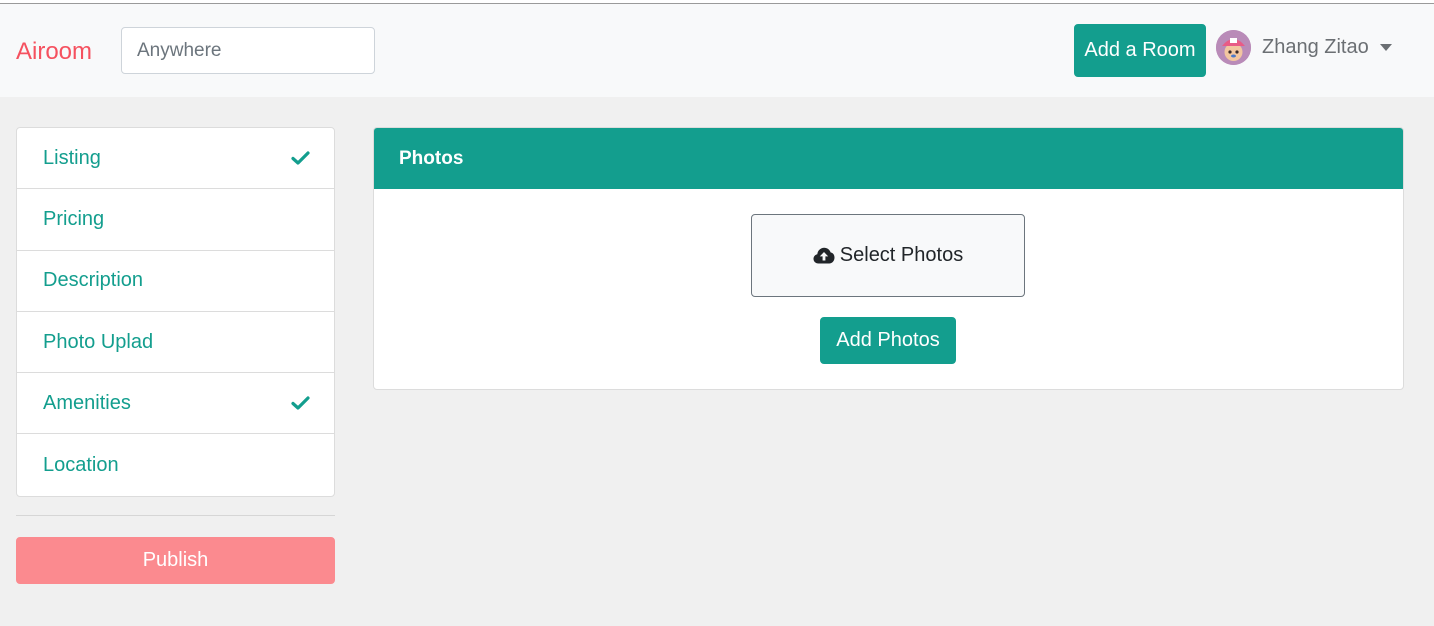 This screenshot has width=1434, height=626. Describe the element at coordinates (1315, 46) in the screenshot. I see `user-name: Zhang Zitao` at that location.